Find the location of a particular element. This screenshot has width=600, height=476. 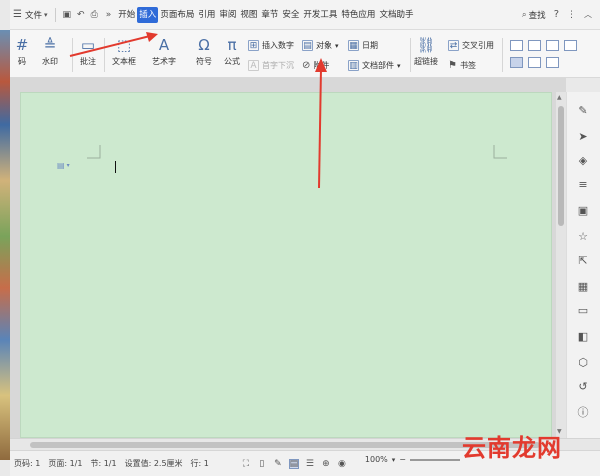

pointer-icon: ➤ is located at coordinates (583, 136).